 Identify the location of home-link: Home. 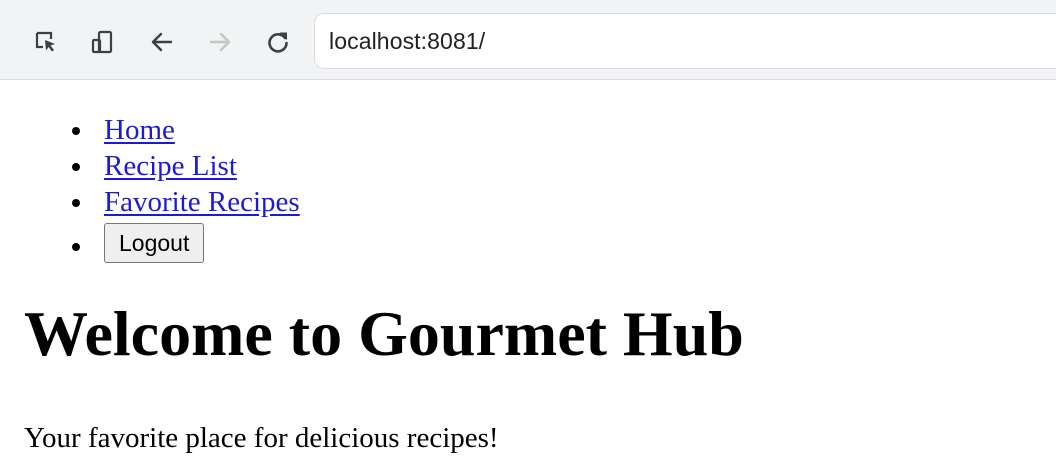
(139, 130).